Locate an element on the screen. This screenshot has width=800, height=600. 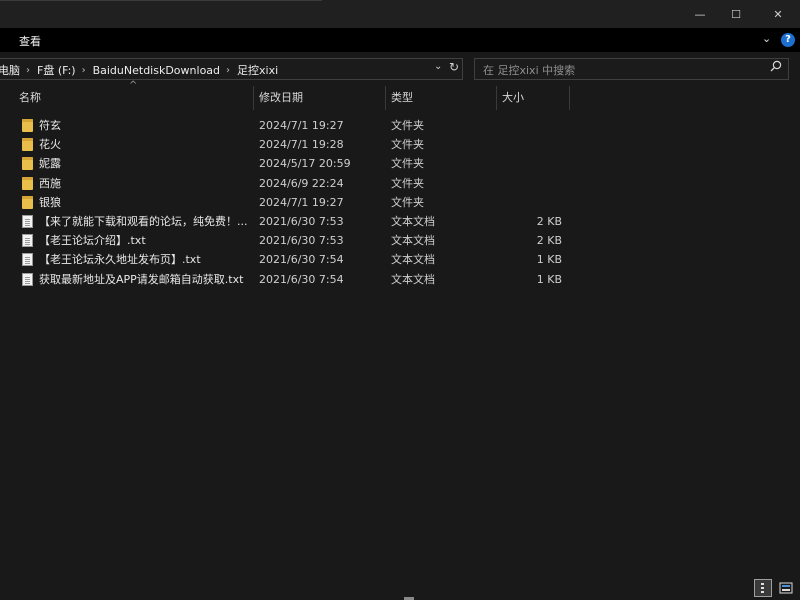
file-date: 2024/6/9 22:24 is located at coordinates (301, 183).